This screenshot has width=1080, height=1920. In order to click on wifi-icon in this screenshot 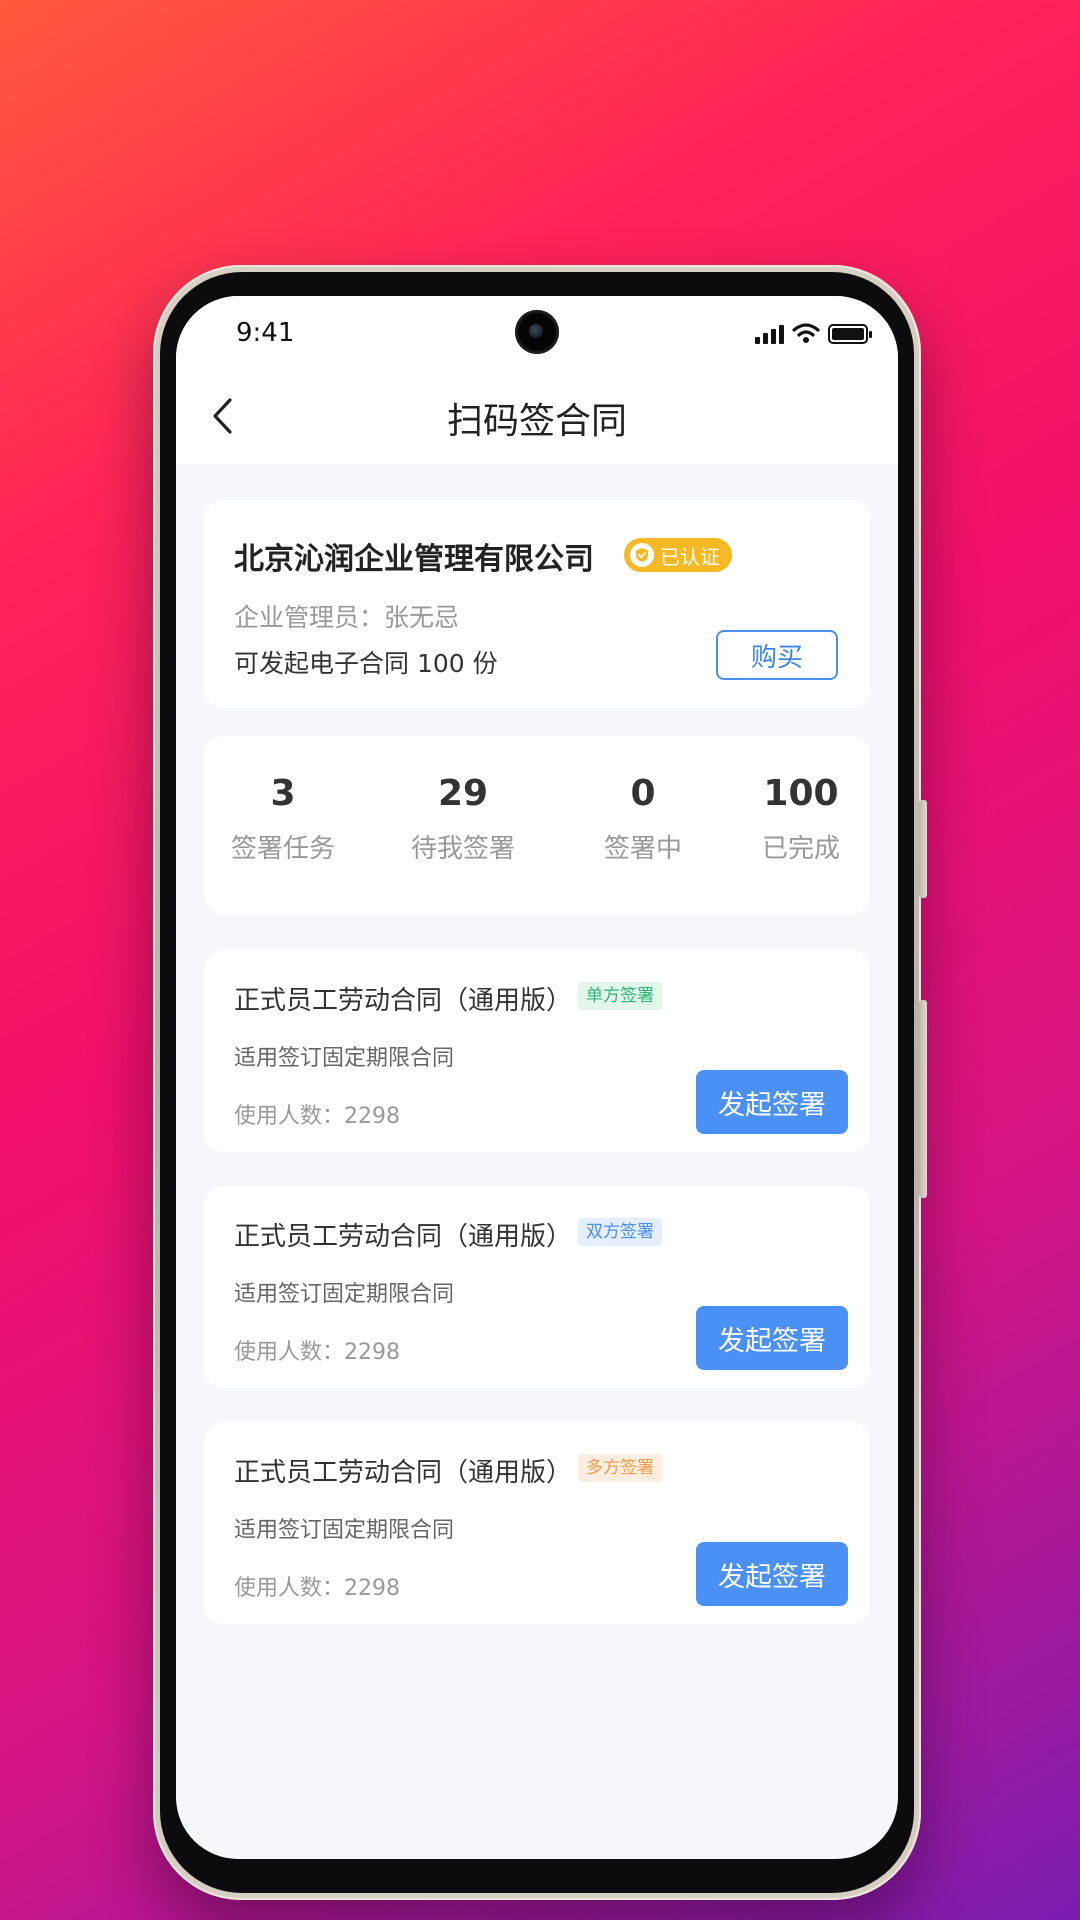, I will do `click(806, 333)`.